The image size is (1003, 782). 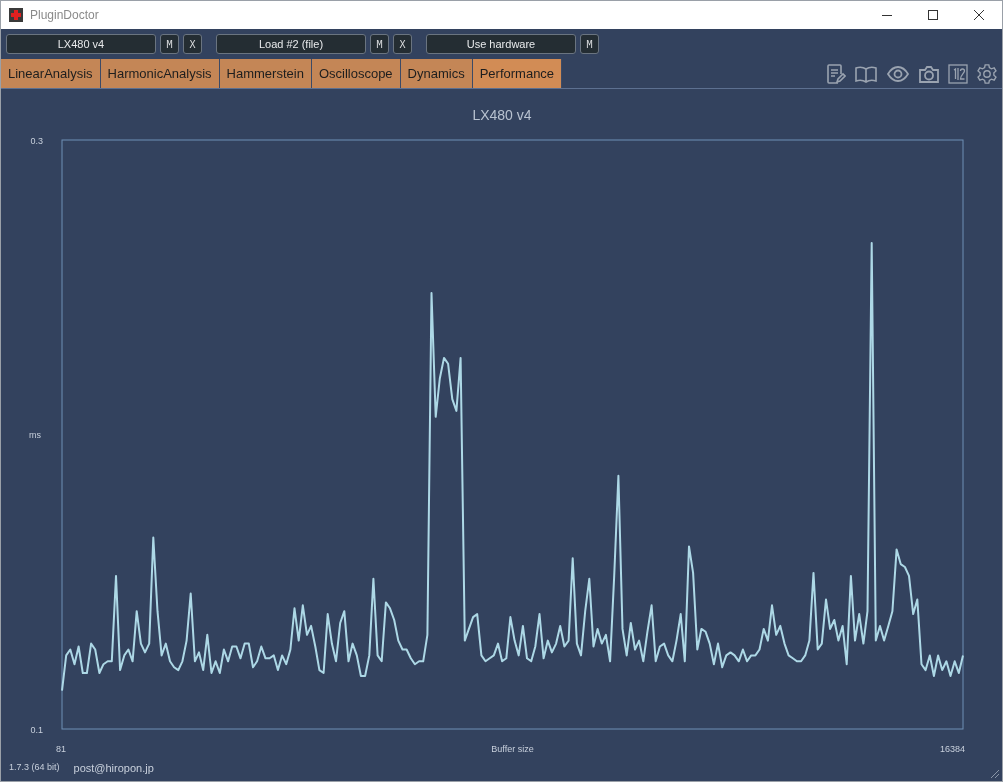 I want to click on tab: Oscilloscope, so click(x=356, y=73).